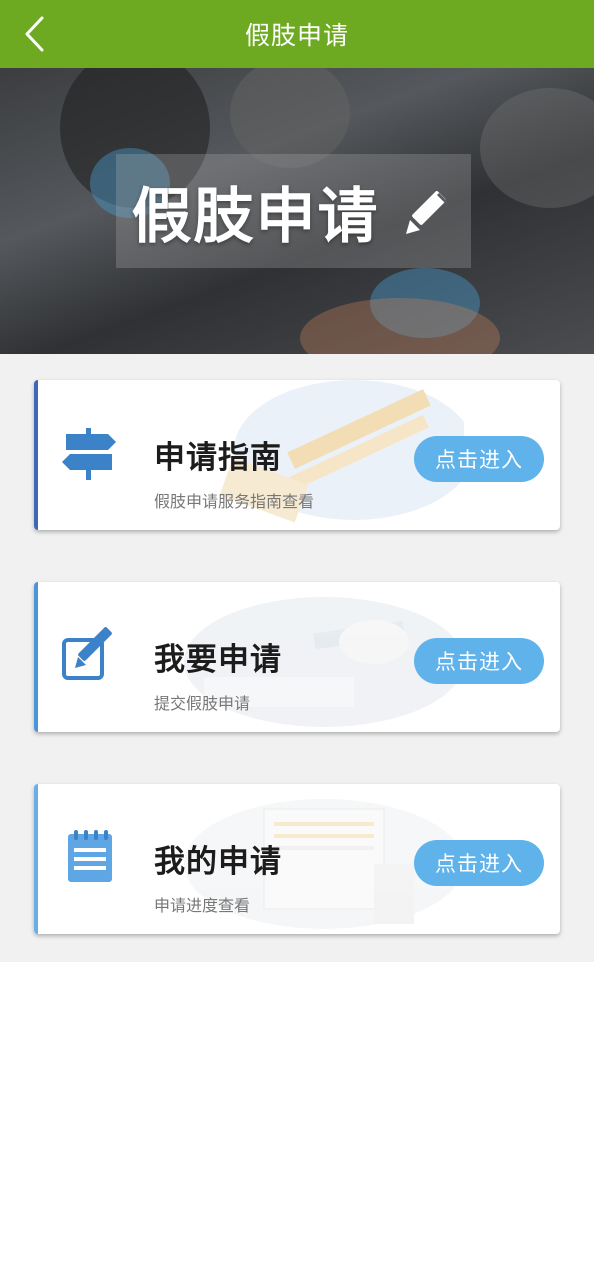 The image size is (594, 1280). What do you see at coordinates (255, 216) in the screenshot?
I see `banner-title: 假肢申请` at bounding box center [255, 216].